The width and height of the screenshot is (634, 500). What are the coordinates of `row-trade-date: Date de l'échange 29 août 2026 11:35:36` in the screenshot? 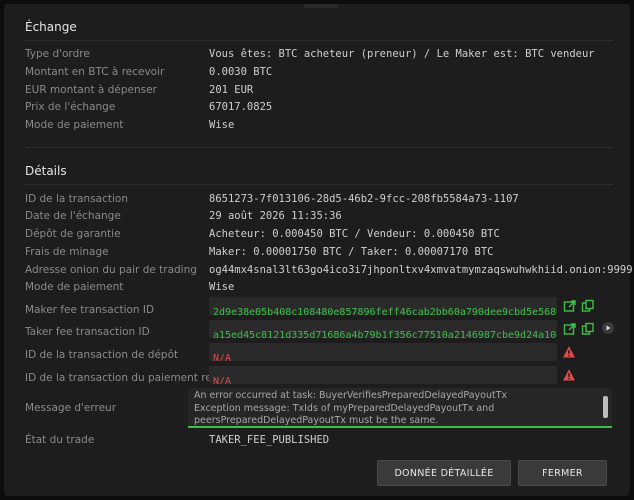 It's located at (325, 219).